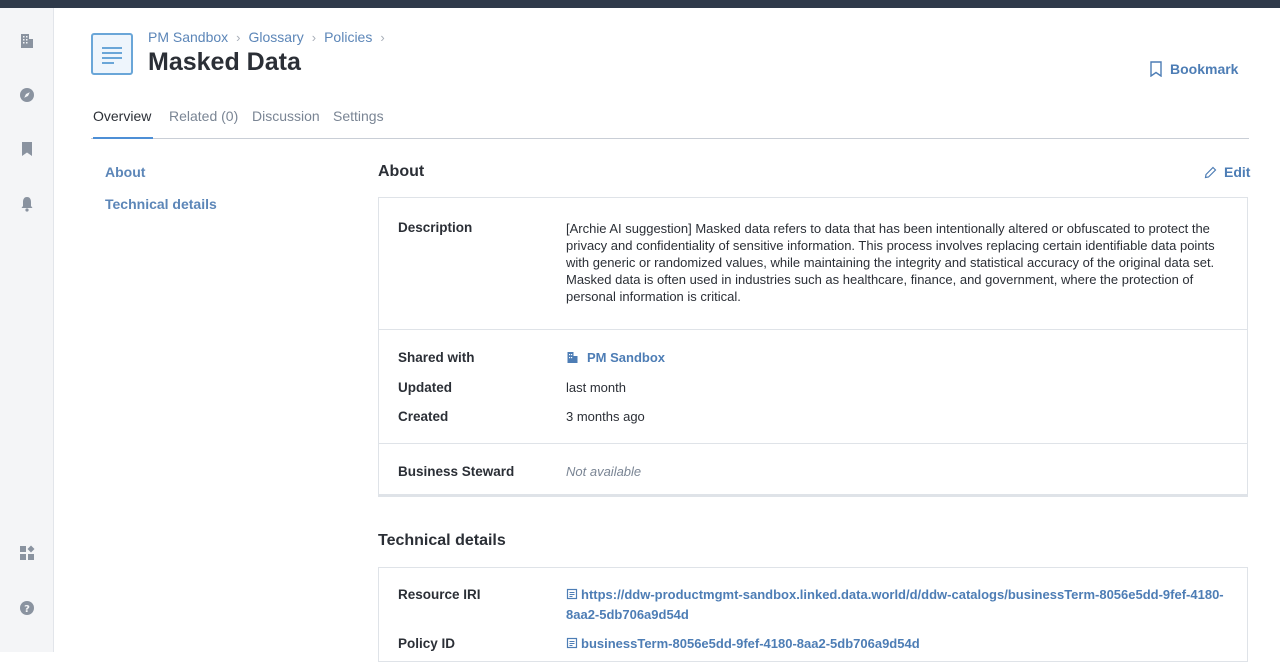 The image size is (1280, 662). I want to click on policy-id-label: Policy ID, so click(427, 643).